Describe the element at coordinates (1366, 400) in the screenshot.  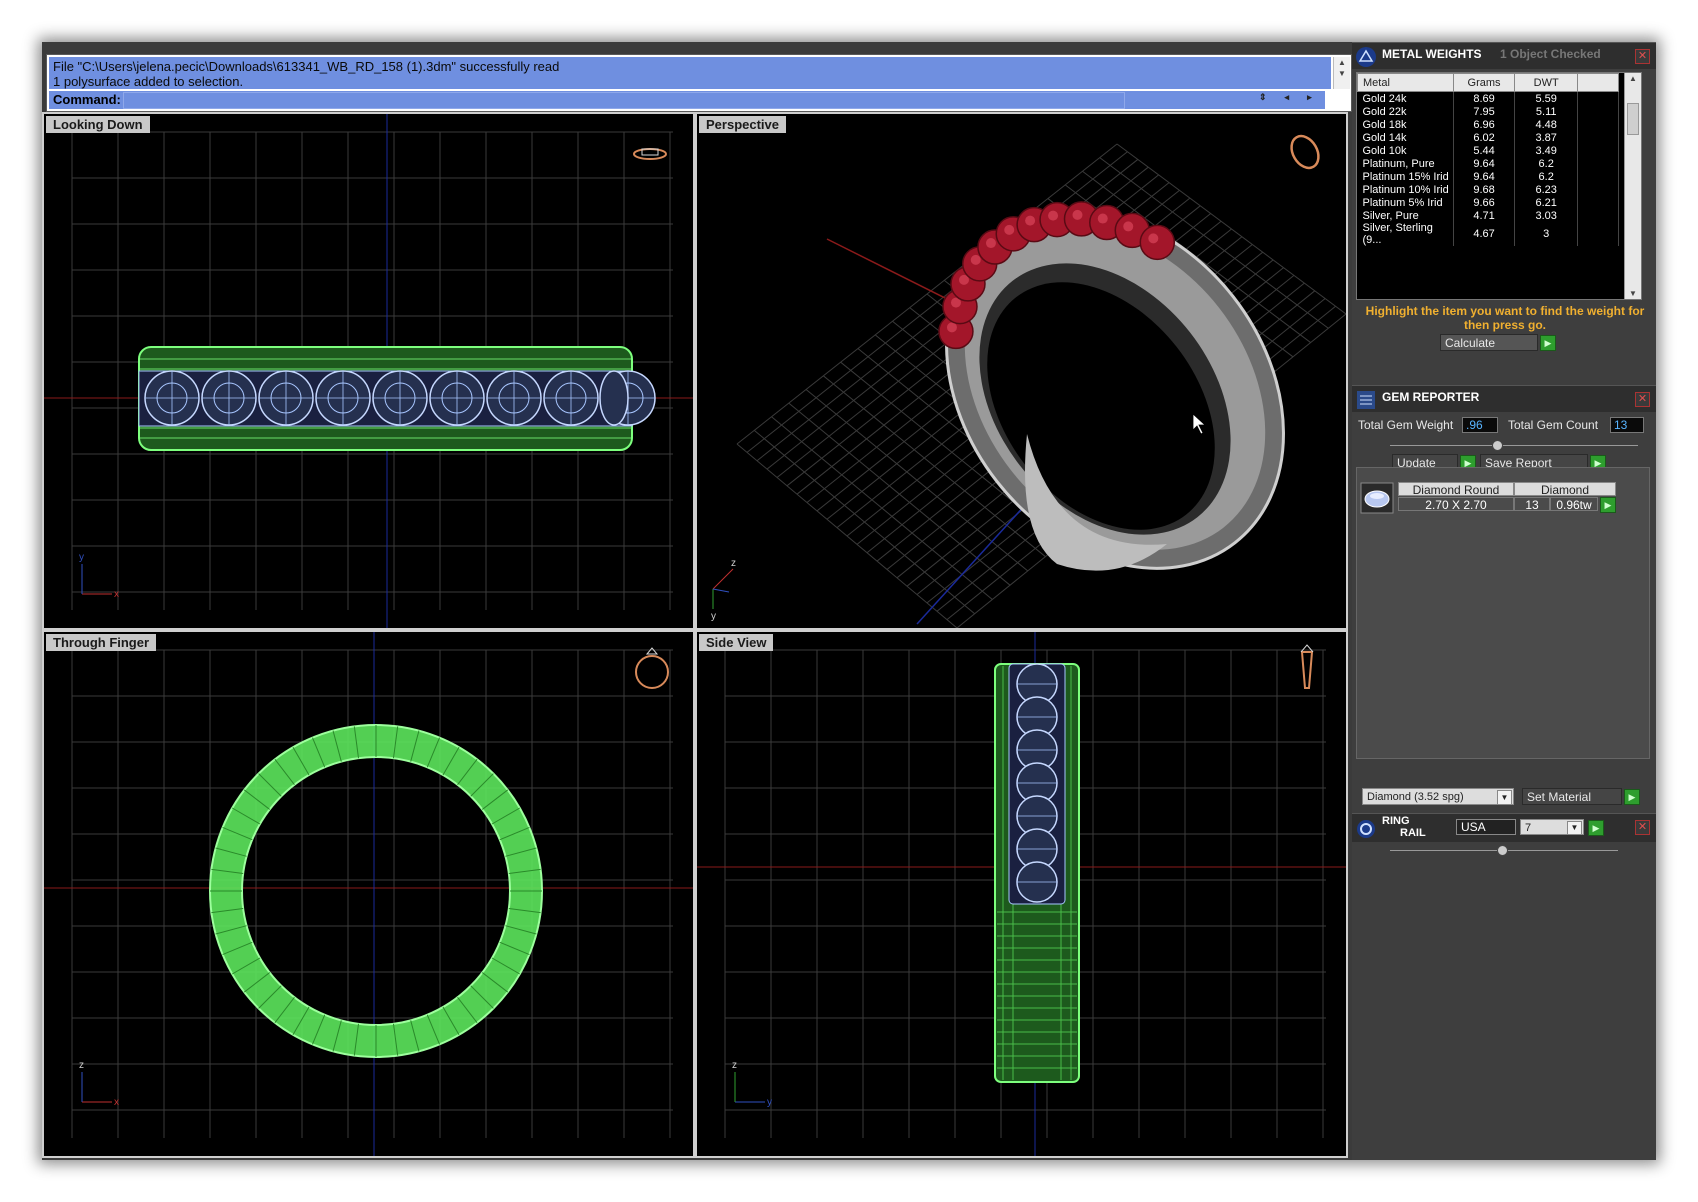
I see `gem-list-icon` at that location.